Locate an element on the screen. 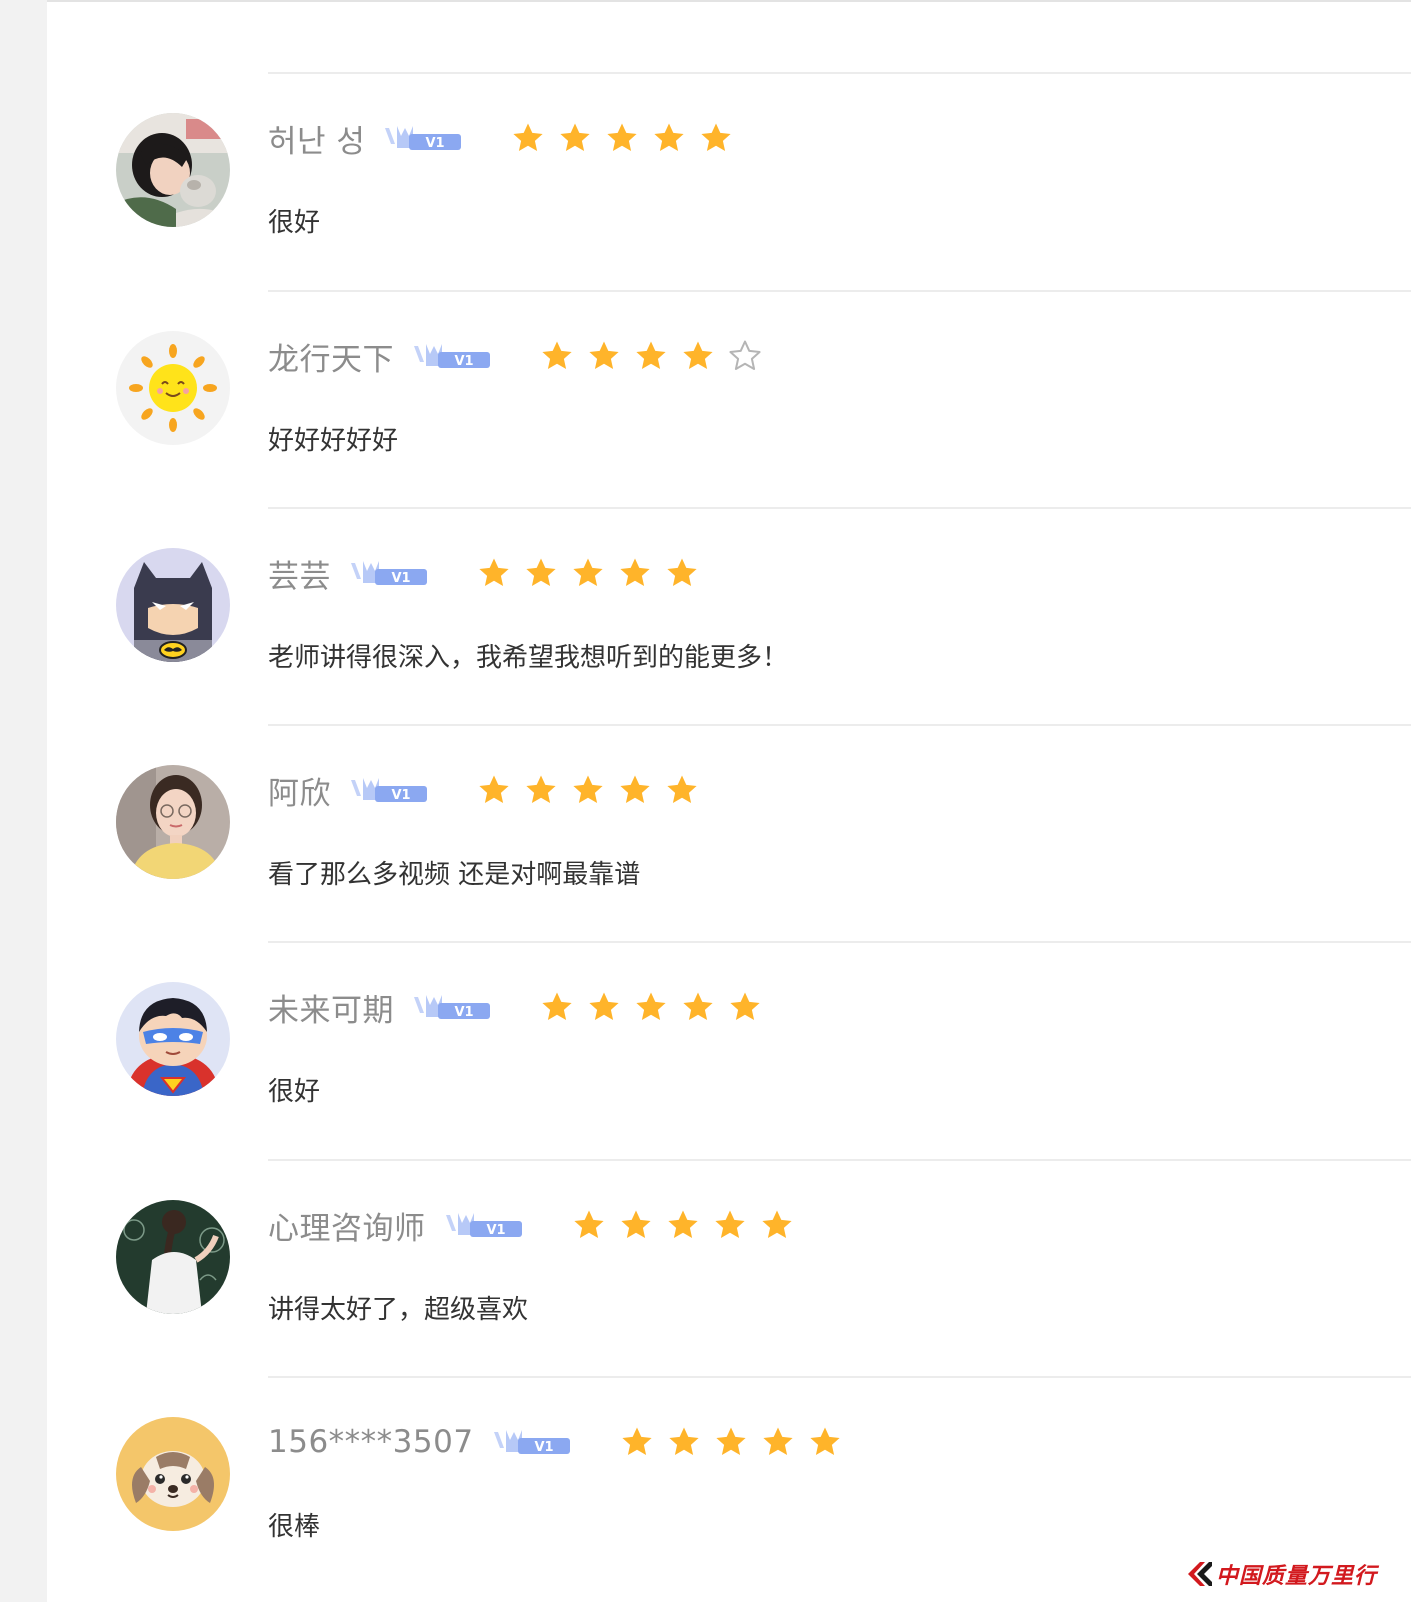 The image size is (1411, 1602). star-empty-icon is located at coordinates (745, 355).